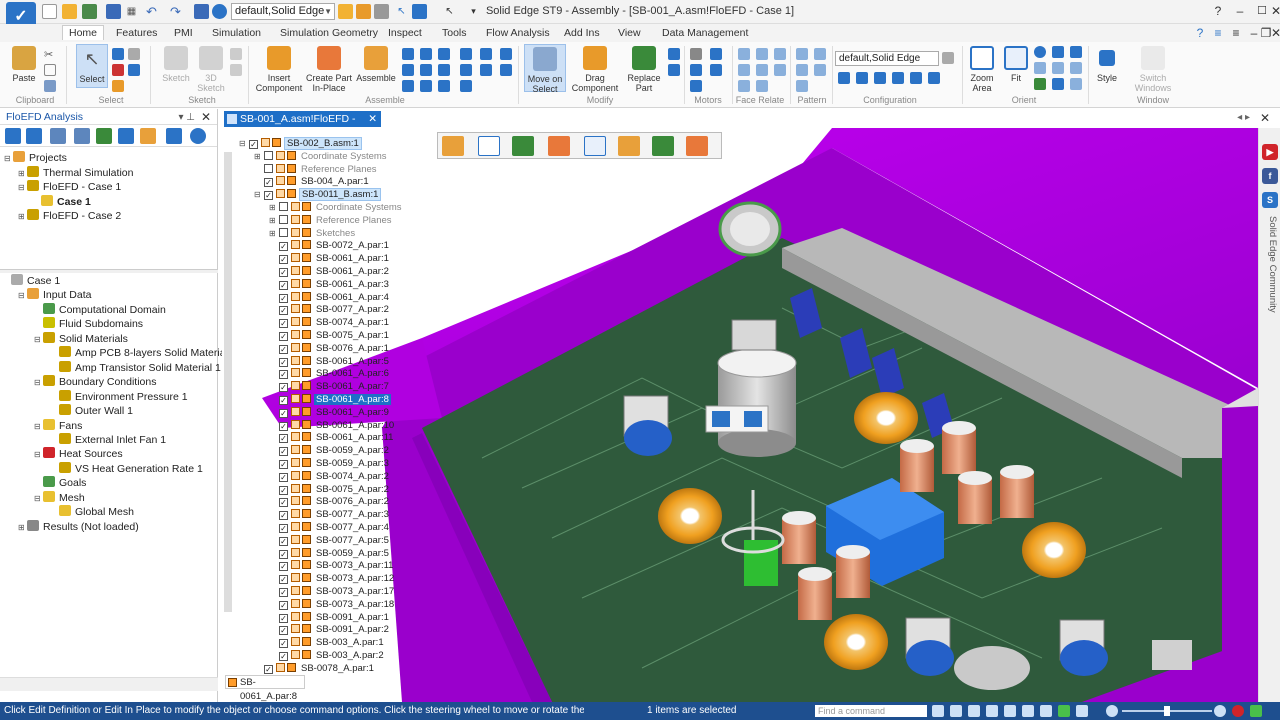 The image size is (1280, 720). What do you see at coordinates (119, 396) in the screenshot?
I see `analysis-tree-item: Environment Pressure 1` at bounding box center [119, 396].